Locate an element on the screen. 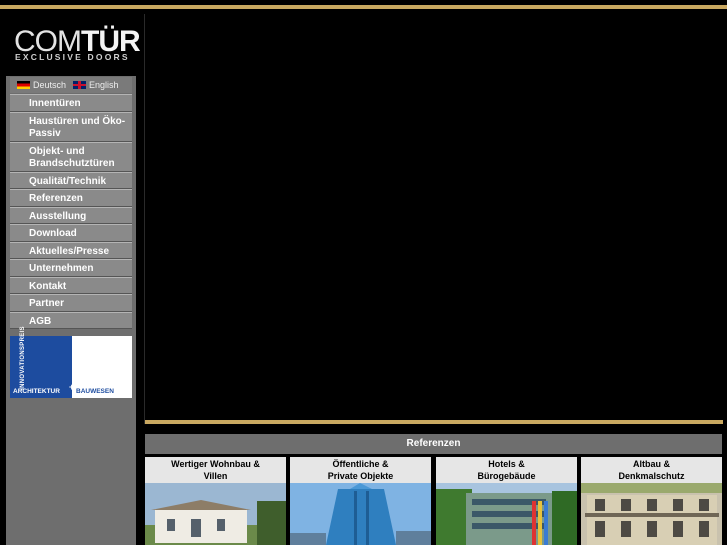 The image size is (727, 545). award-banner-vertical-text: INNOVATIONSPREIS is located at coordinates (22, 358).